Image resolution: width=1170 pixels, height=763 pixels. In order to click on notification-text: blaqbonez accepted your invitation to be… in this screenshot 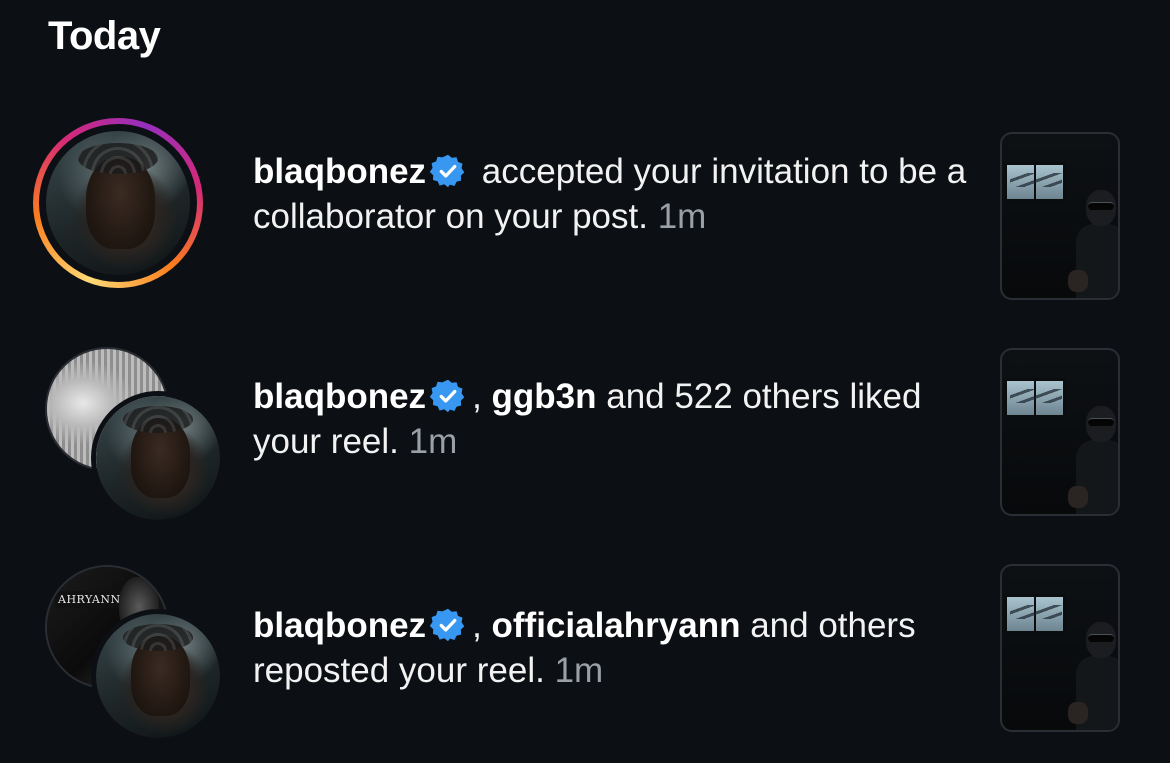, I will do `click(613, 194)`.